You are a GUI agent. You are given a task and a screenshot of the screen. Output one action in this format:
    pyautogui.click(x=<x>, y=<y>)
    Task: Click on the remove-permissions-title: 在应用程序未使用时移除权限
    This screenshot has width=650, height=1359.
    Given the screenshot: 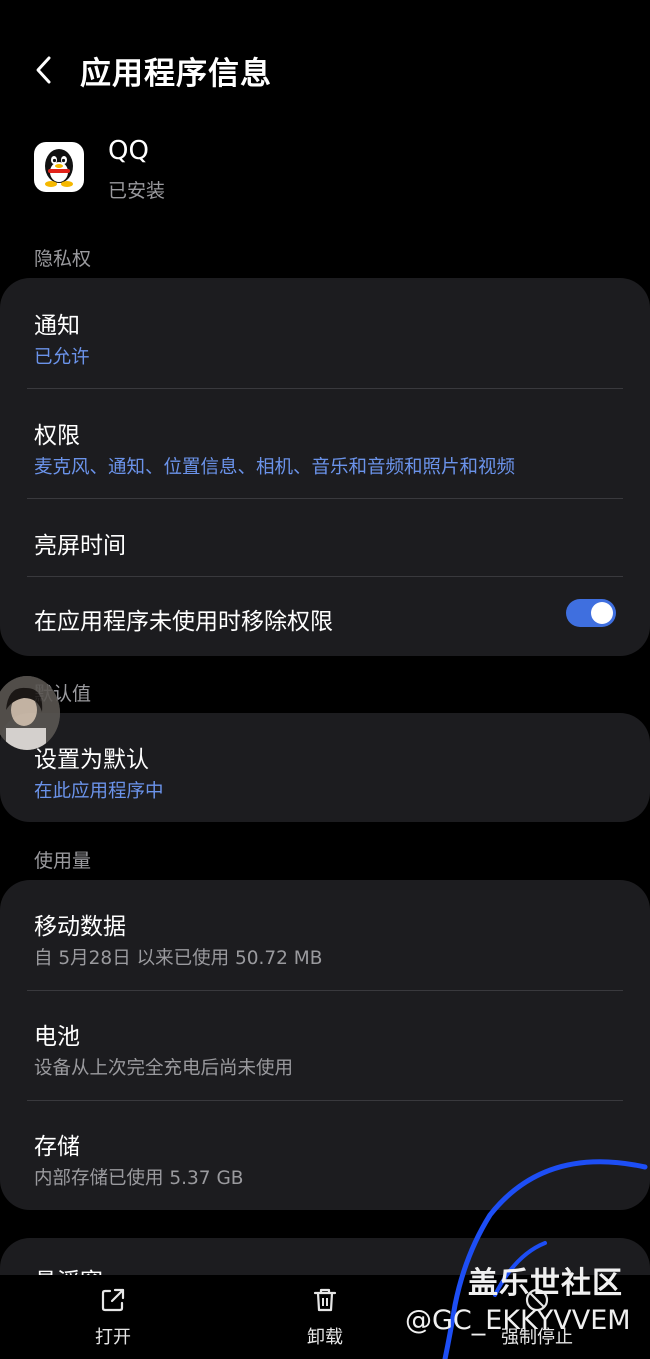 What is the action you would take?
    pyautogui.click(x=183, y=622)
    